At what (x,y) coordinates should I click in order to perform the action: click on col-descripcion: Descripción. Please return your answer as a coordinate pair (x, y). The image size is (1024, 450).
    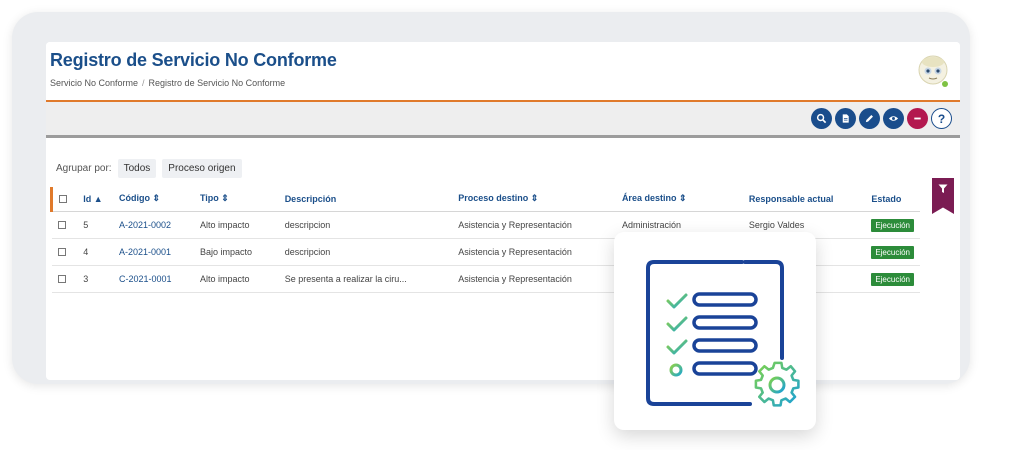
    Looking at the image, I should click on (365, 199).